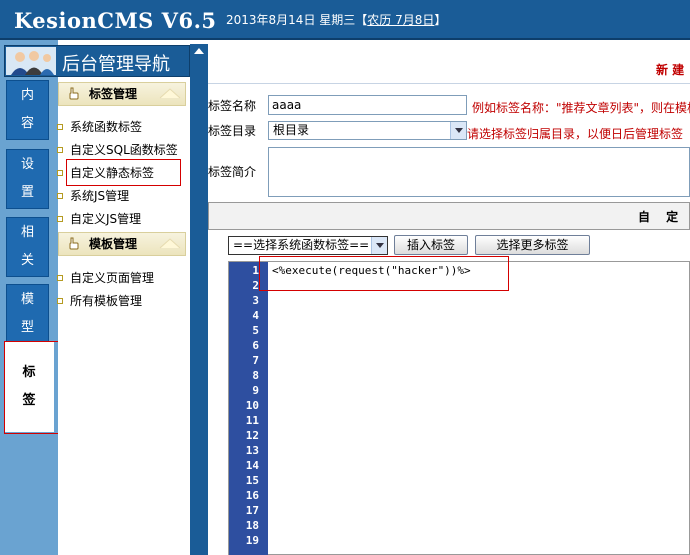 The image size is (690, 555). Describe the element at coordinates (27, 164) in the screenshot. I see `tab-label-char: 设` at that location.